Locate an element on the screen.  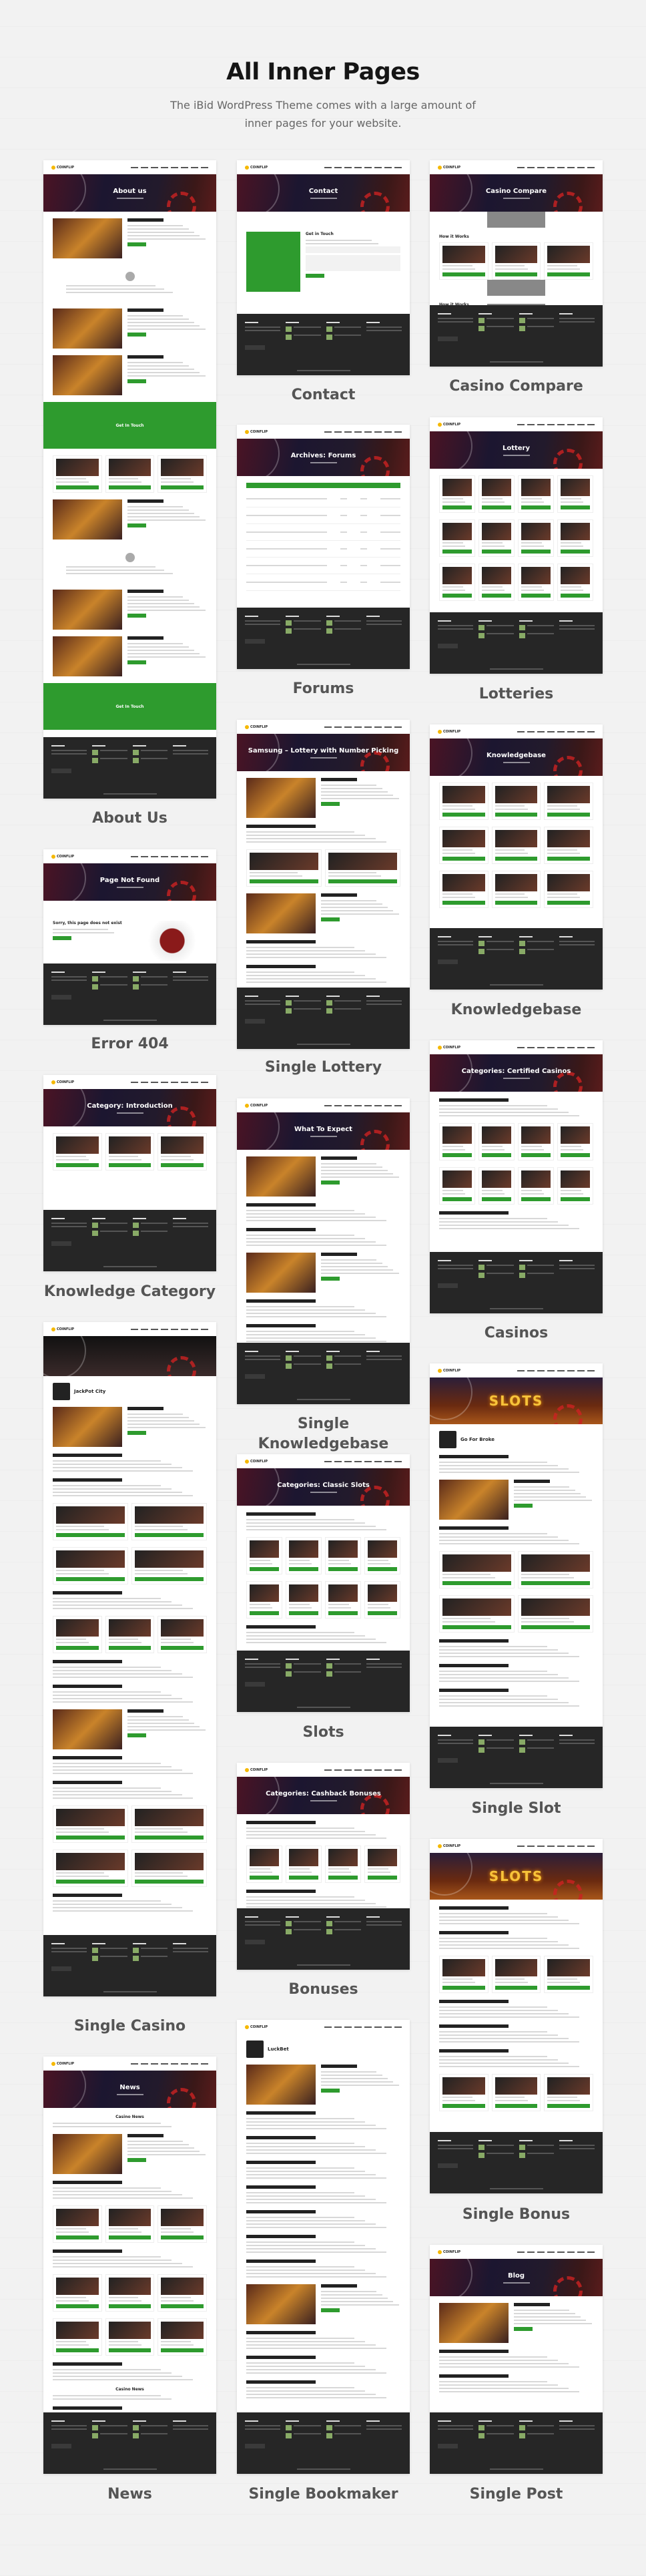
back-home-button is located at coordinates (62, 938).